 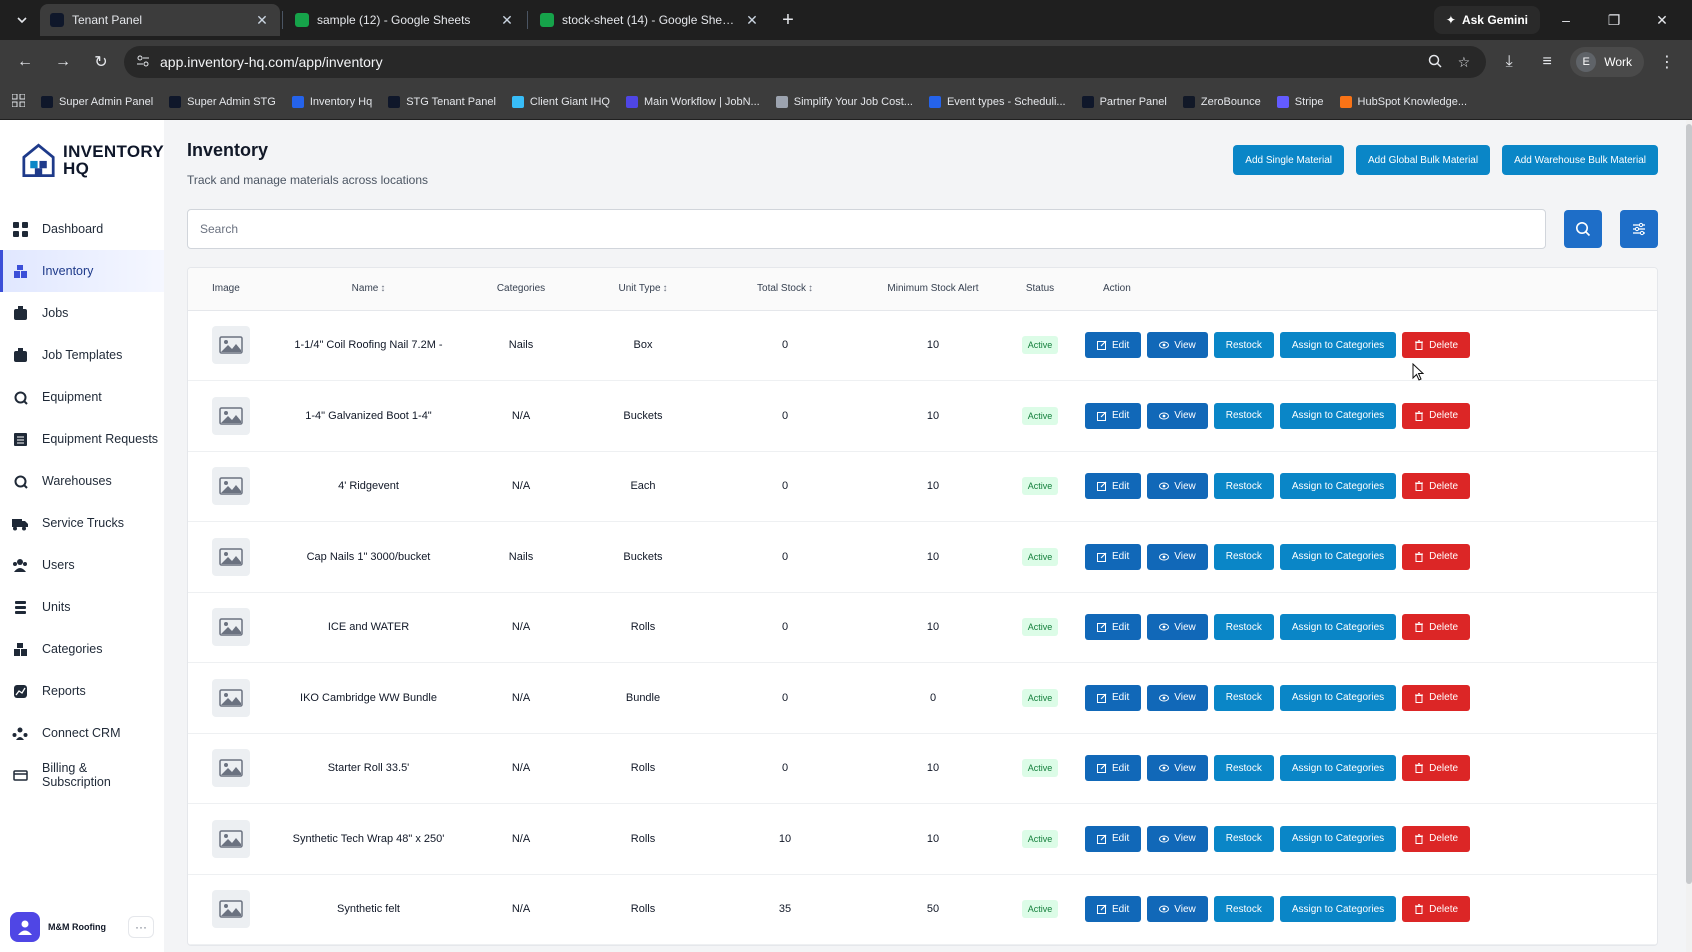 I want to click on sidebar-item-users: Users, so click(x=82, y=565).